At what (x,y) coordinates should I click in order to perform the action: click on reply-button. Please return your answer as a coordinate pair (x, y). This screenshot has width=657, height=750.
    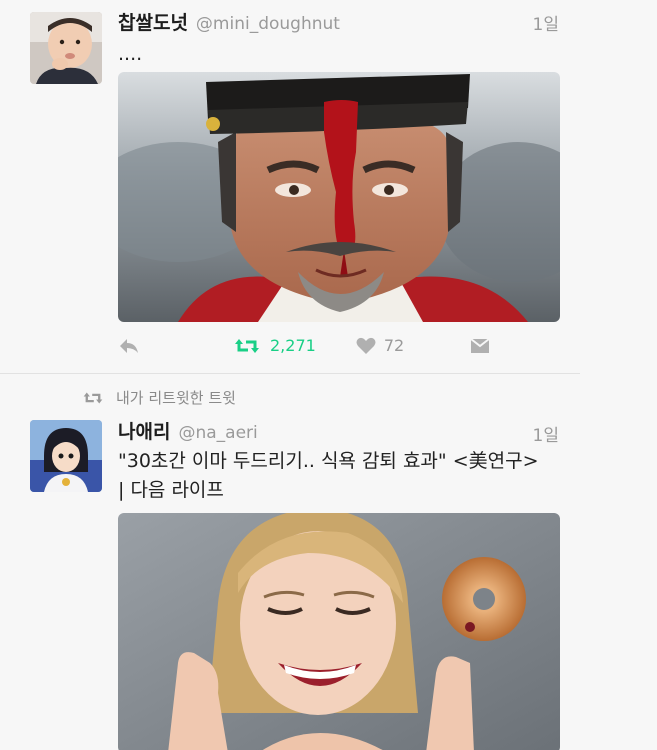
    Looking at the image, I should click on (129, 346).